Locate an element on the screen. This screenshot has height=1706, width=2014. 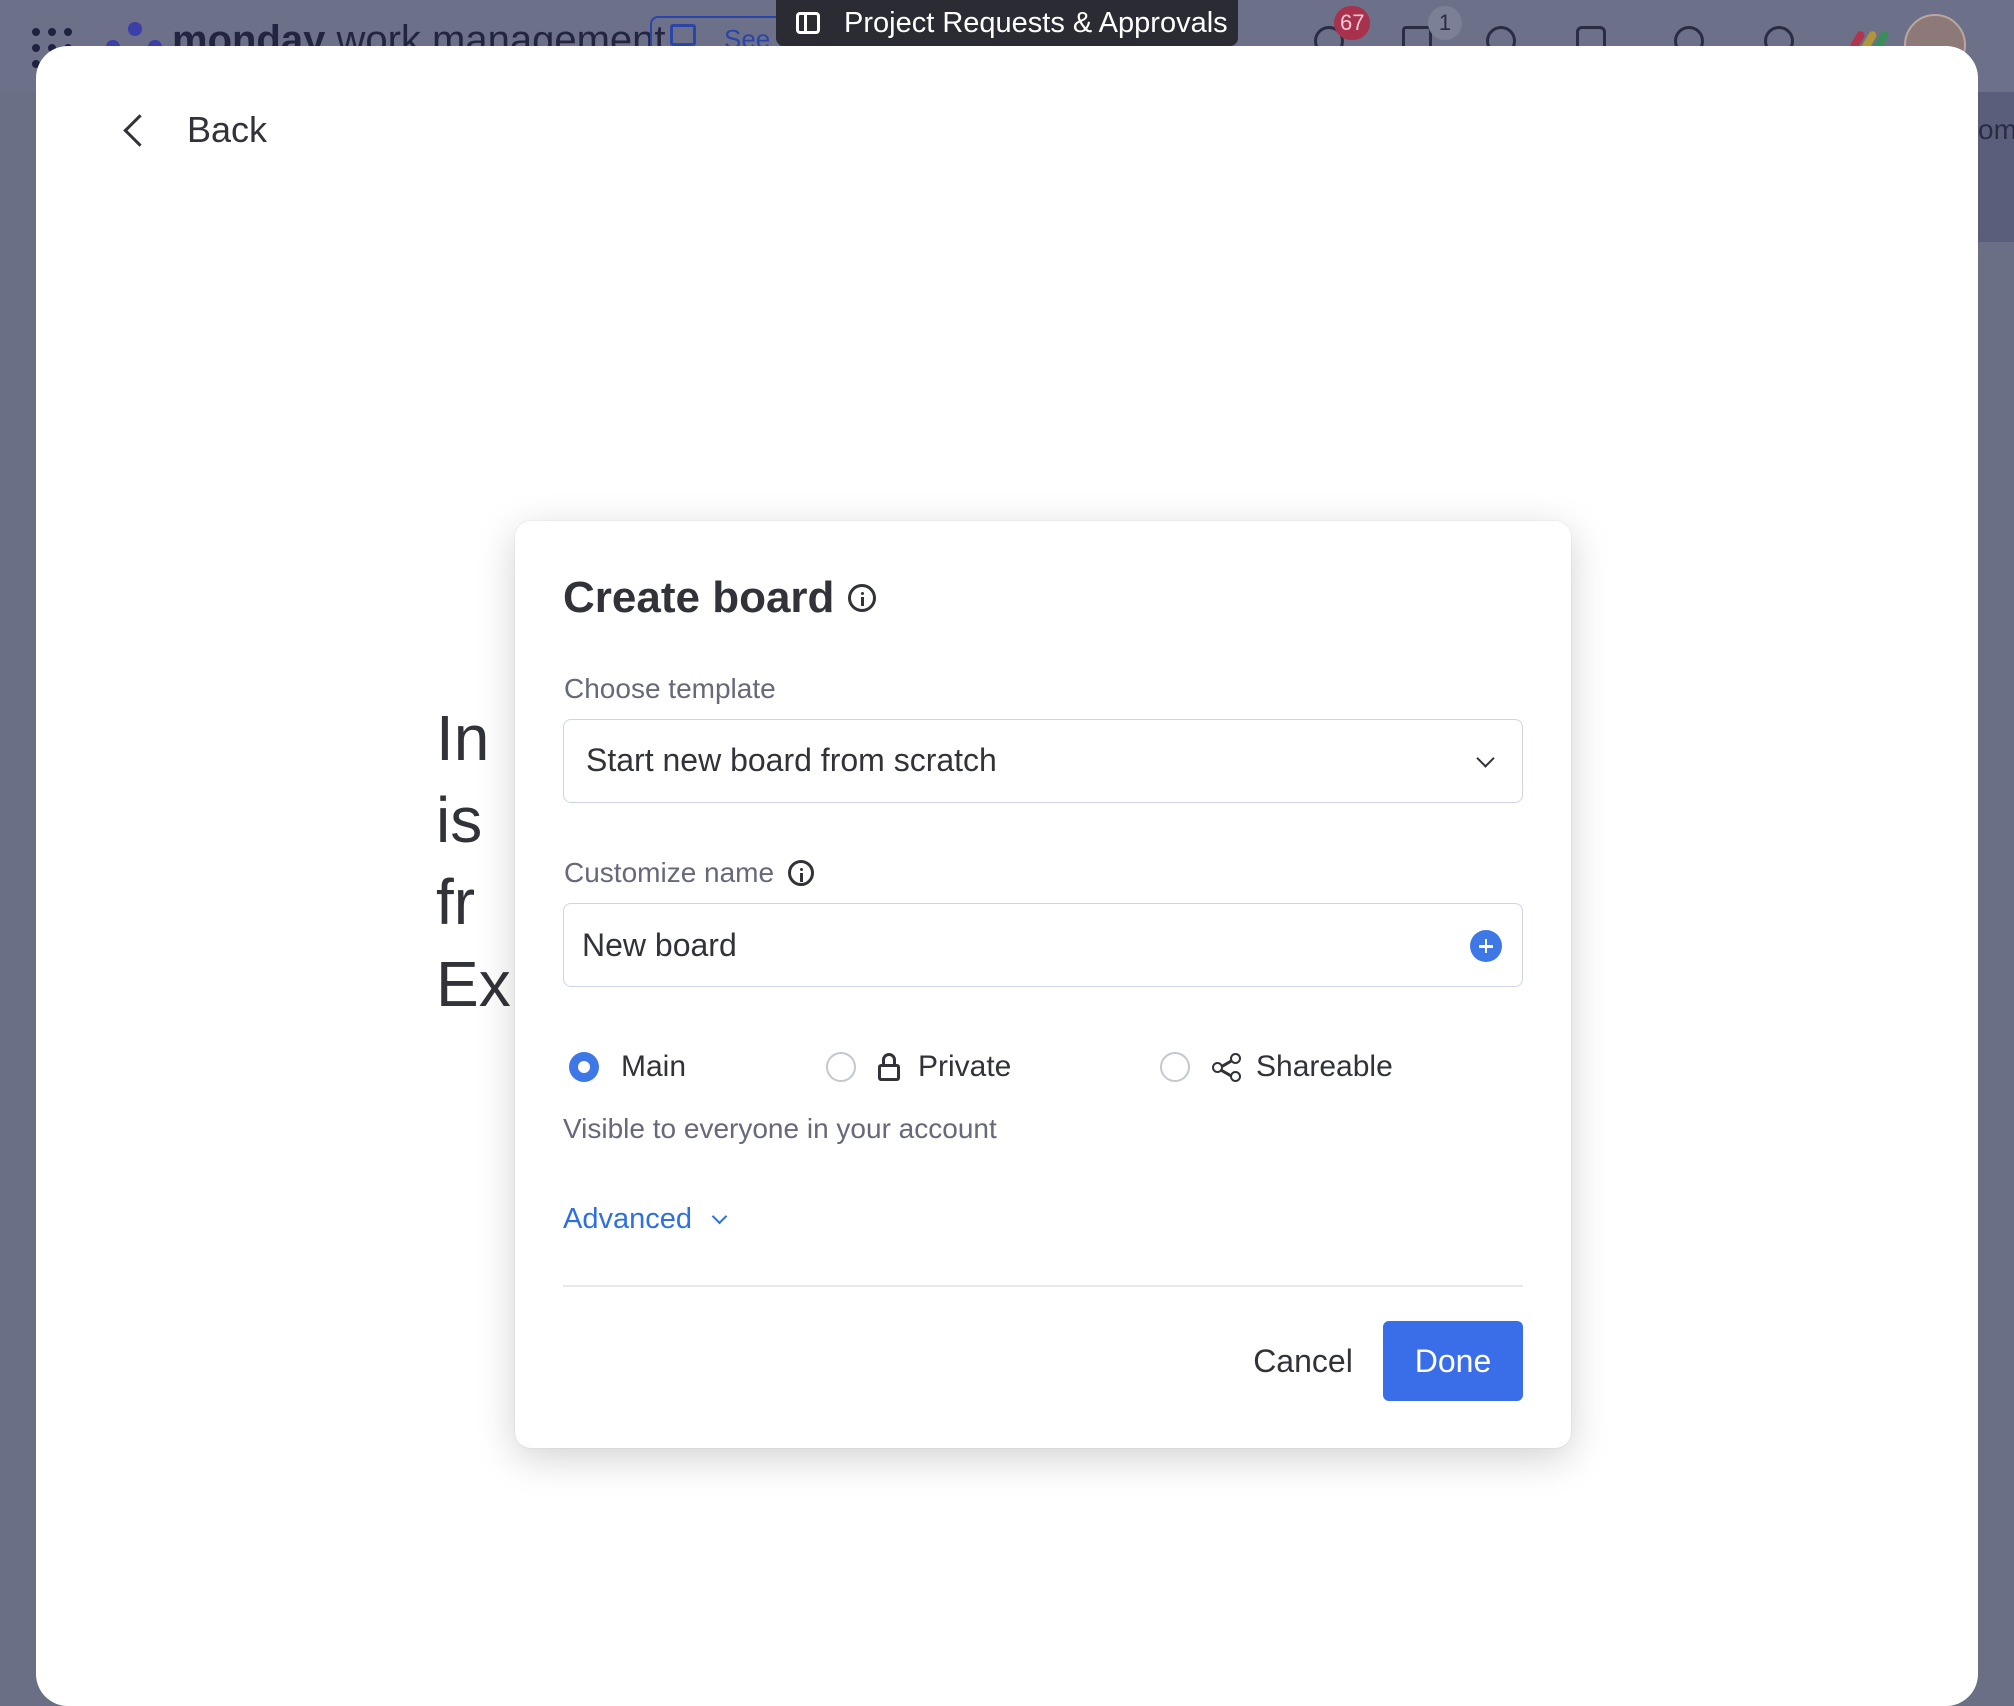
advanced-toggle: Advanced is located at coordinates (645, 1219).